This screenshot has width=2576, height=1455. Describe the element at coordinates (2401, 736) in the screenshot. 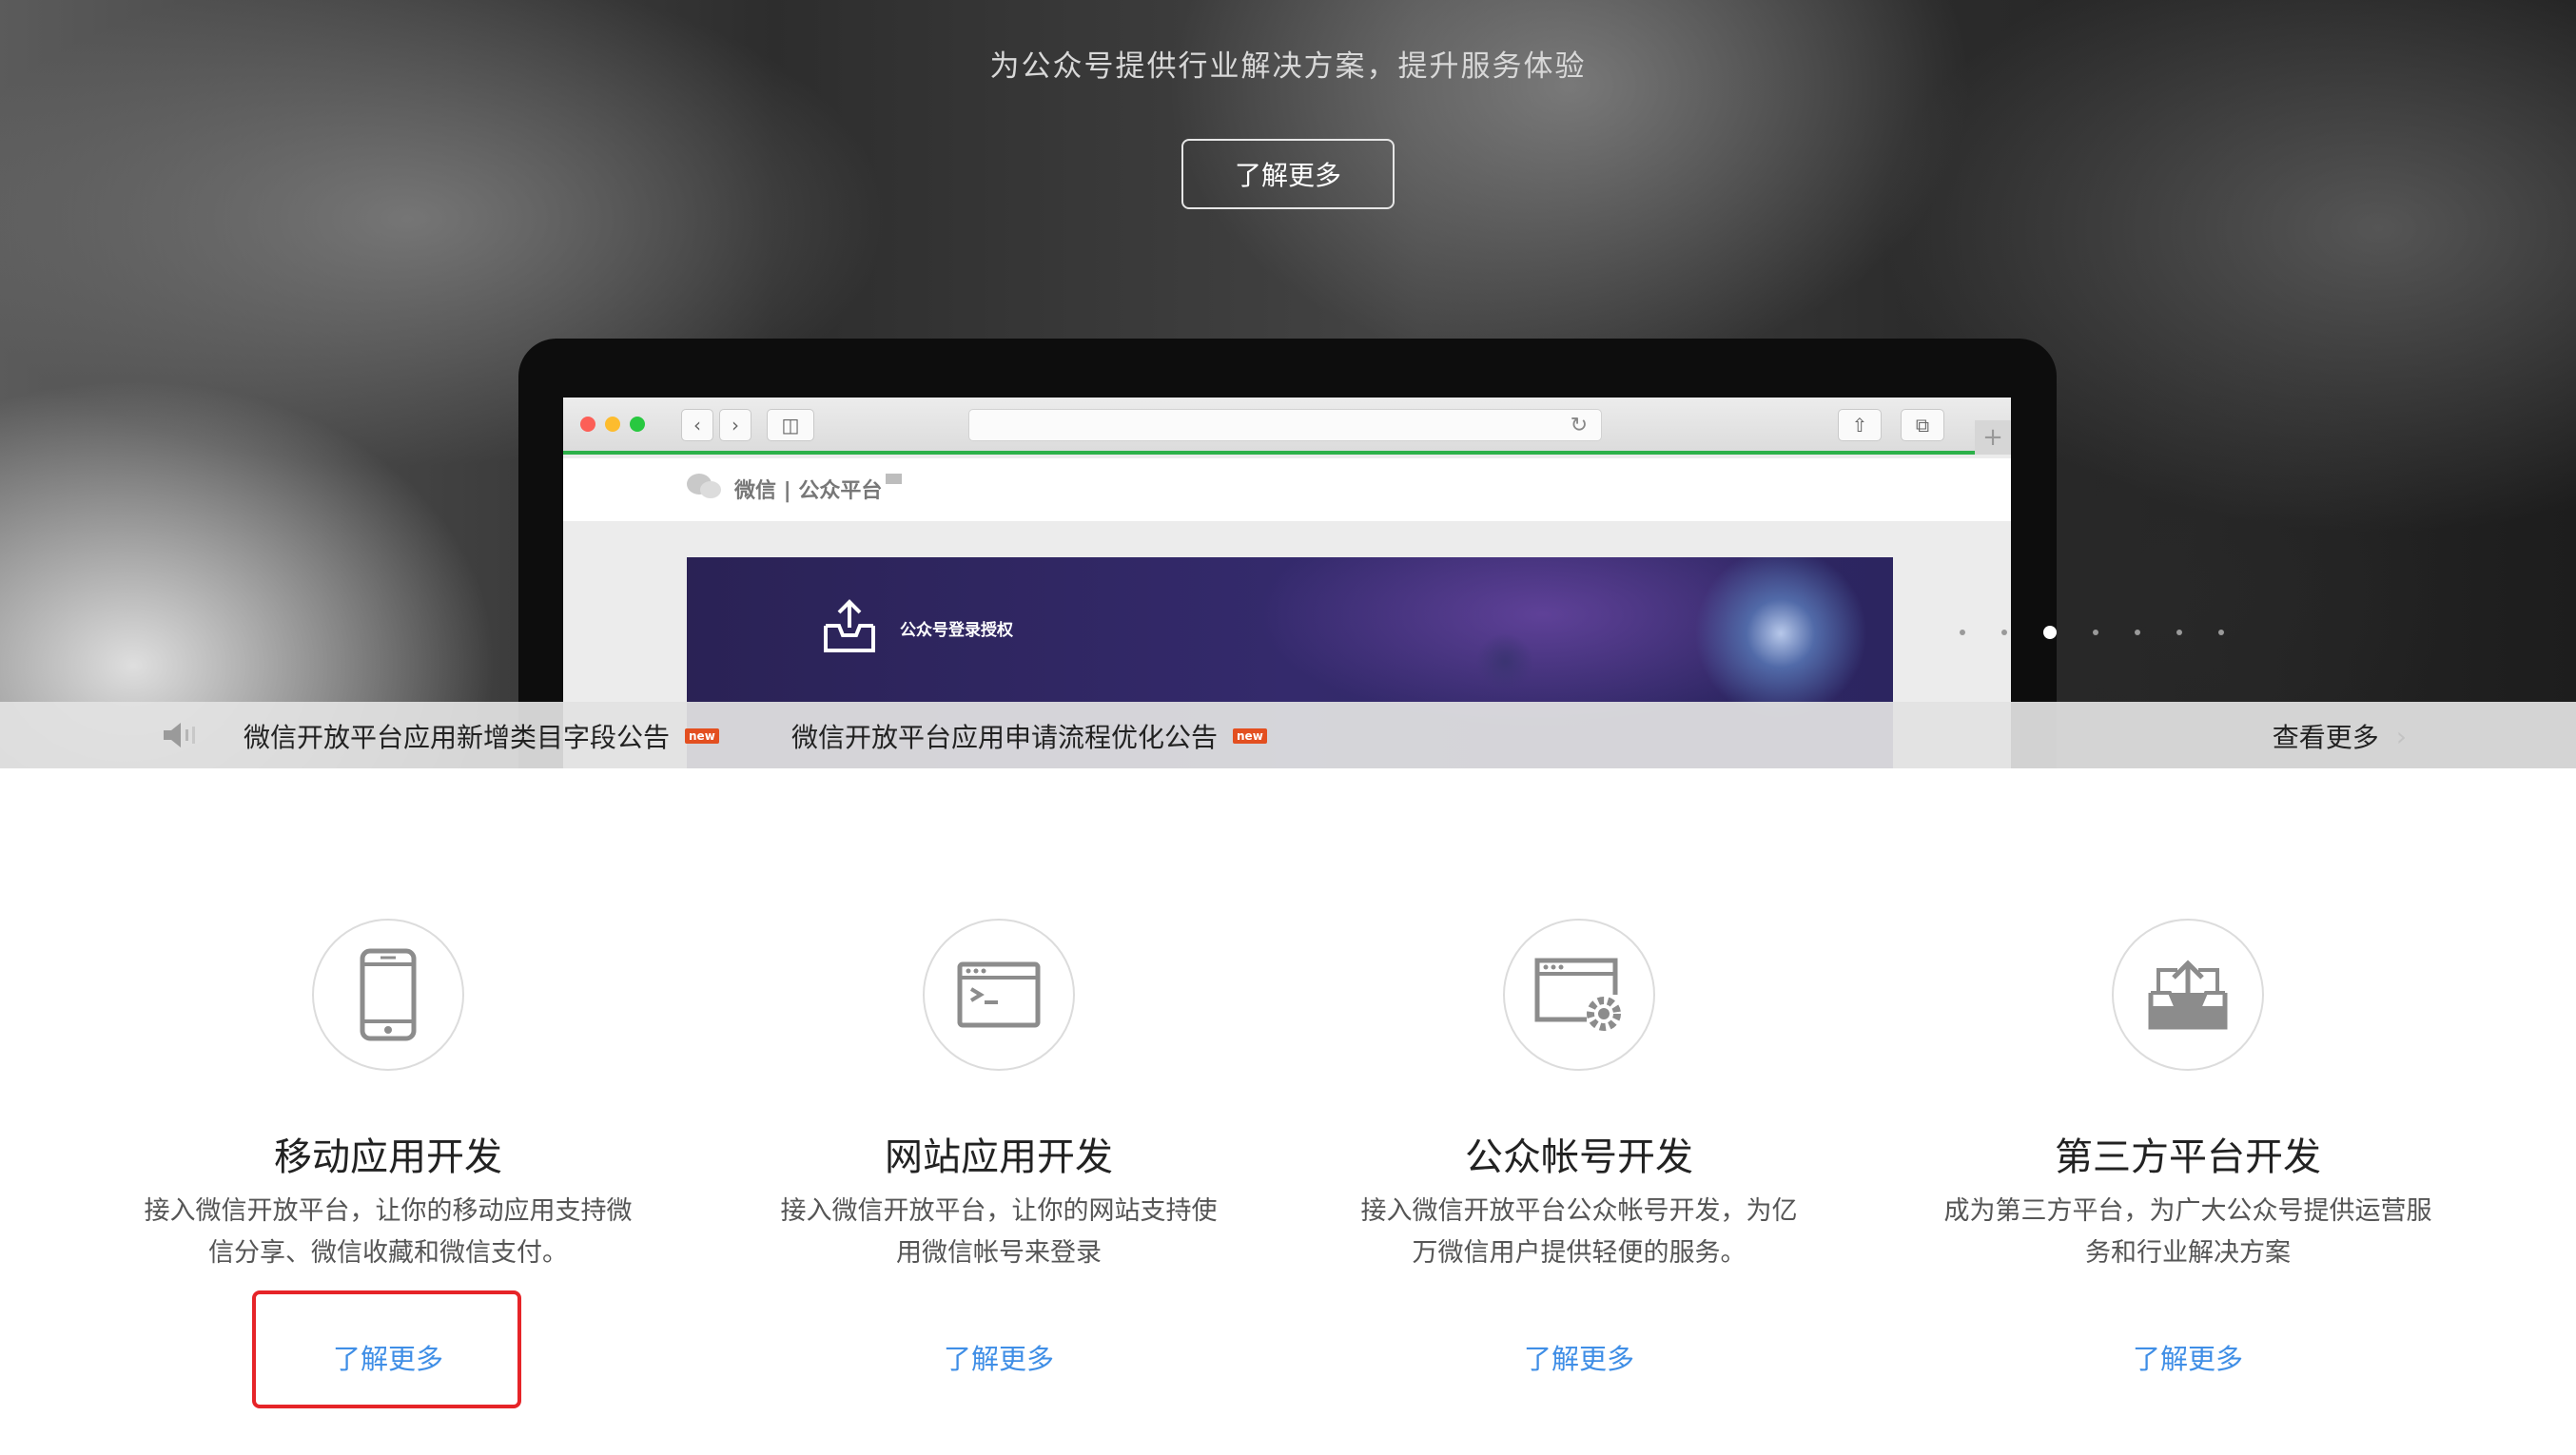

I see `chevron-right-icon: ›` at that location.